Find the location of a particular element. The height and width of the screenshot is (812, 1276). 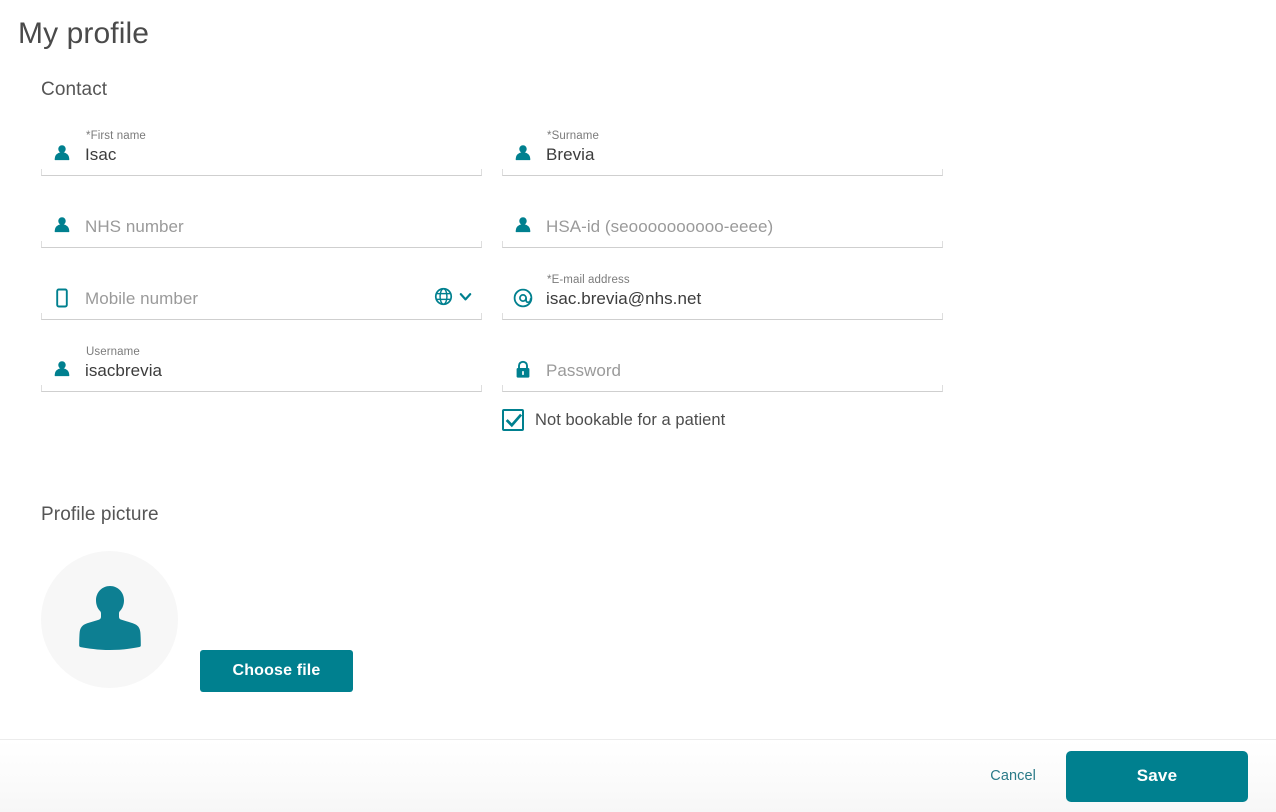

field-label: *Surname is located at coordinates (573, 136).